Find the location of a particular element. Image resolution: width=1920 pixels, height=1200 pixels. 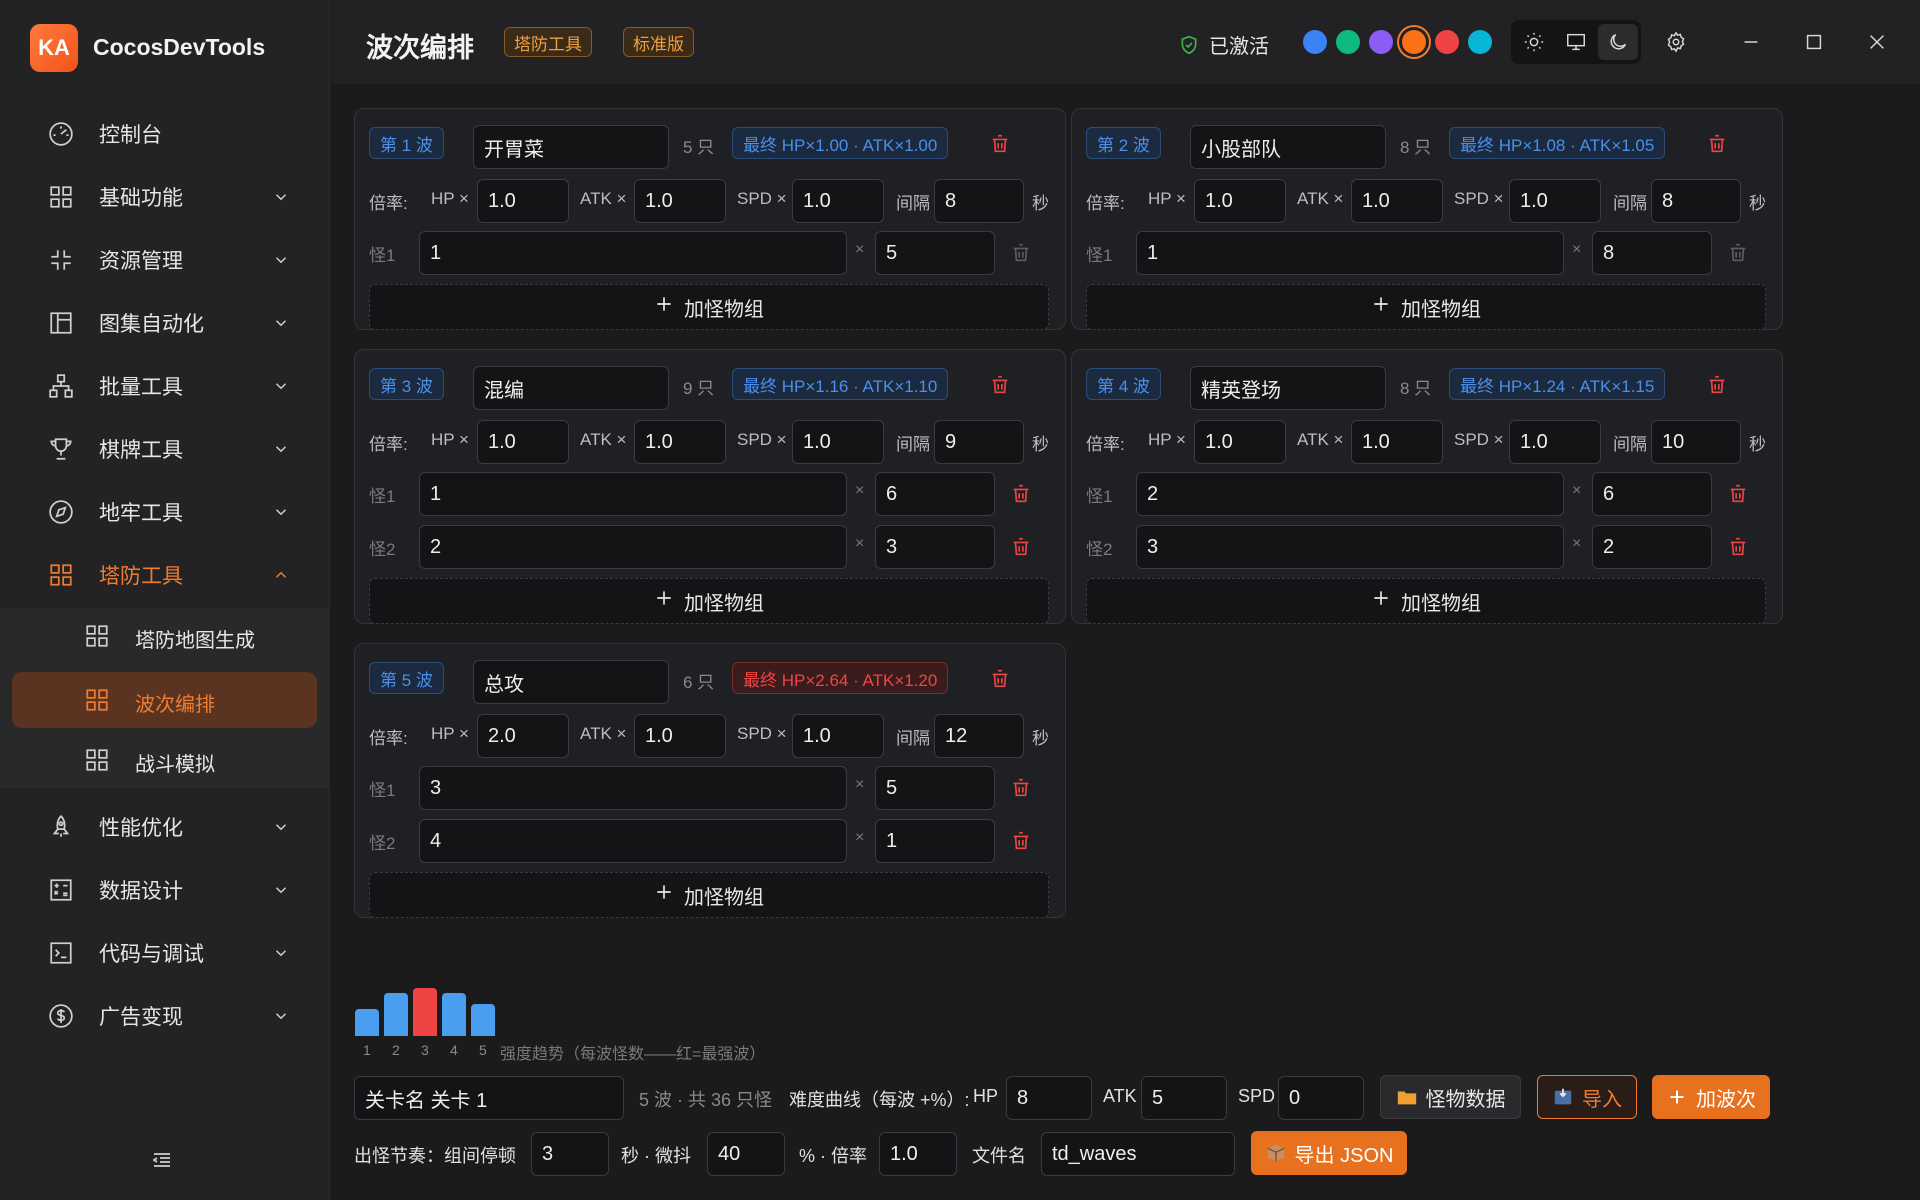

theme-color-red is located at coordinates (1447, 42).